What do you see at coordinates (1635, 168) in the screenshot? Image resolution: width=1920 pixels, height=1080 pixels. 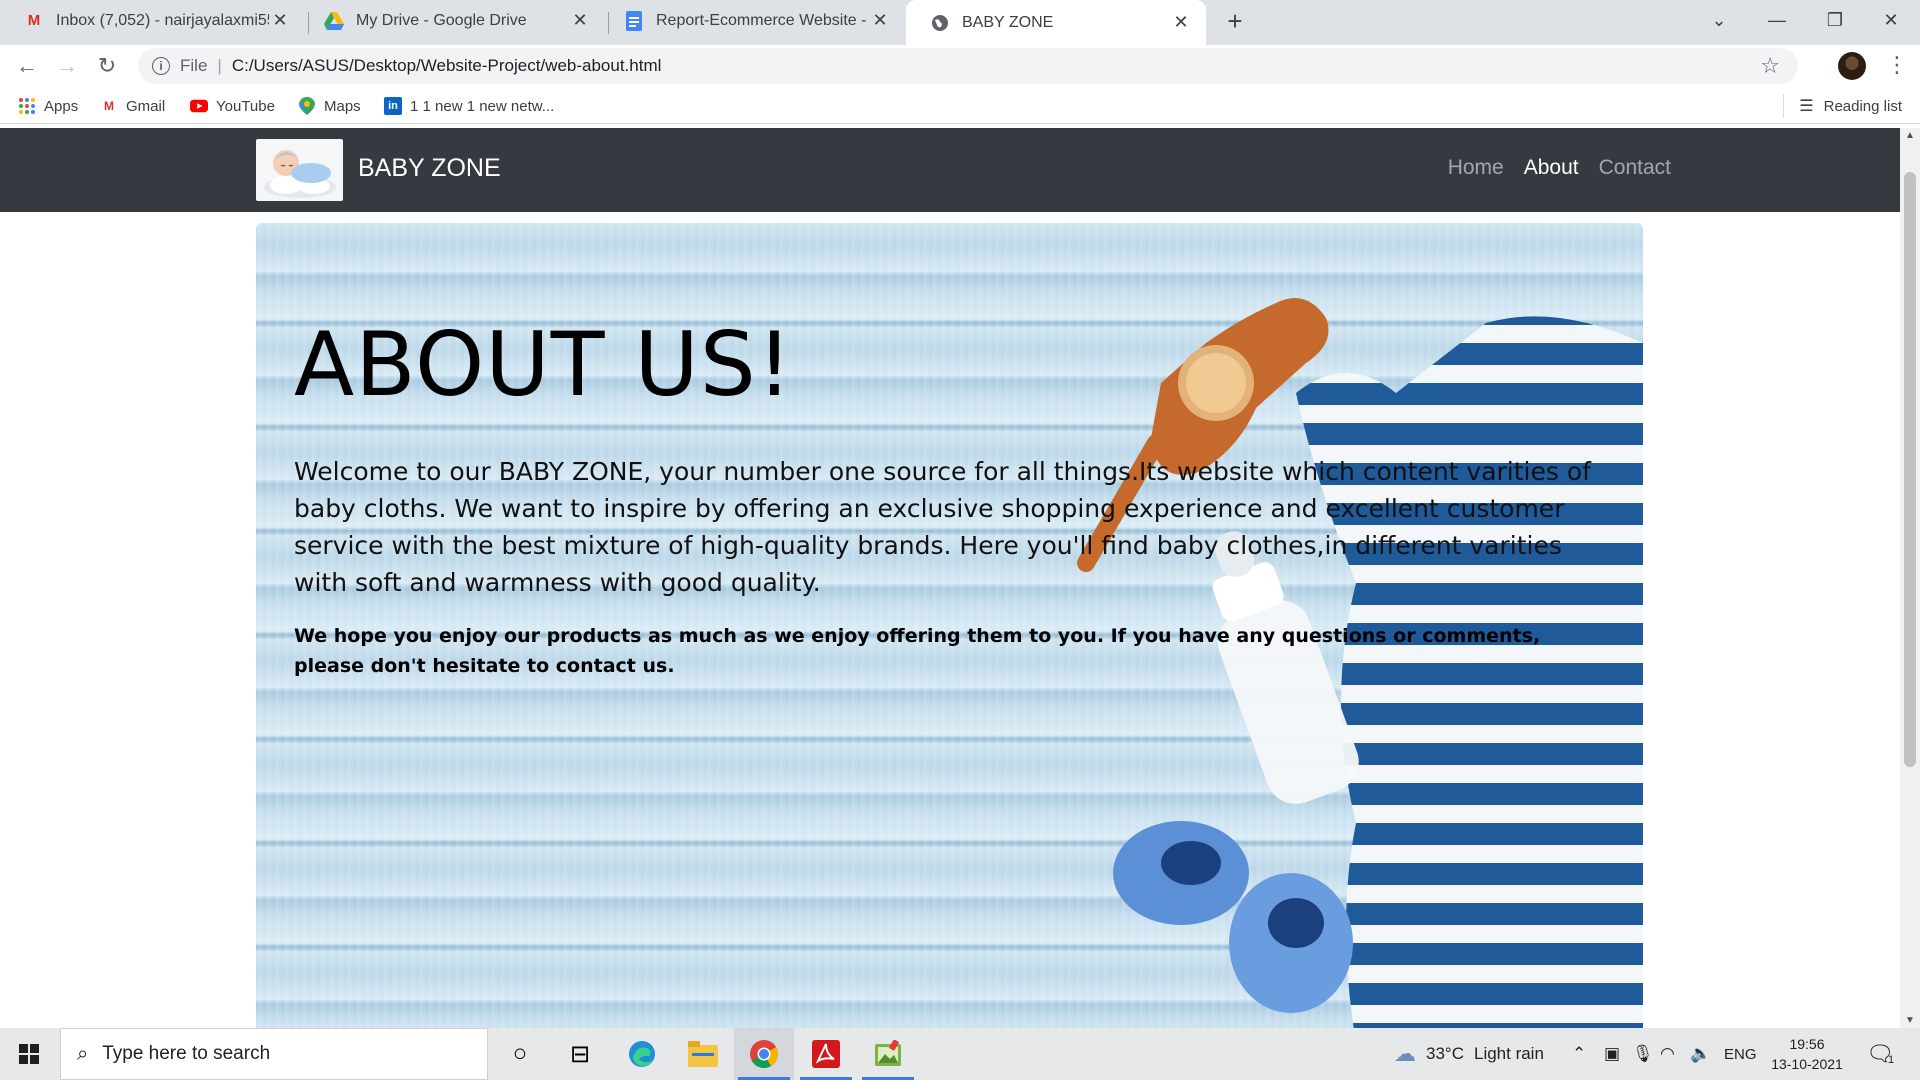 I see `nav-contact-link: Contact` at bounding box center [1635, 168].